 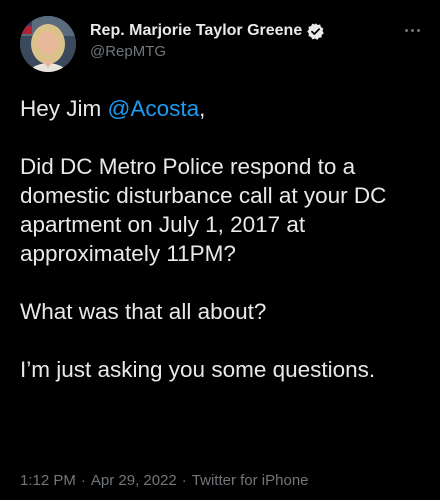 What do you see at coordinates (315, 31) in the screenshot?
I see `verified-badge-icon` at bounding box center [315, 31].